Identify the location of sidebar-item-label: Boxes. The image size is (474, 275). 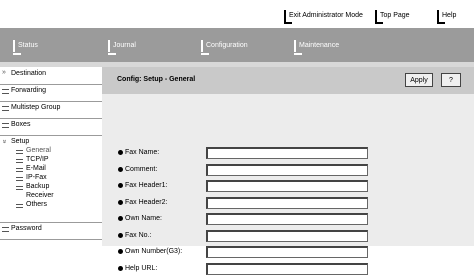
(21, 124).